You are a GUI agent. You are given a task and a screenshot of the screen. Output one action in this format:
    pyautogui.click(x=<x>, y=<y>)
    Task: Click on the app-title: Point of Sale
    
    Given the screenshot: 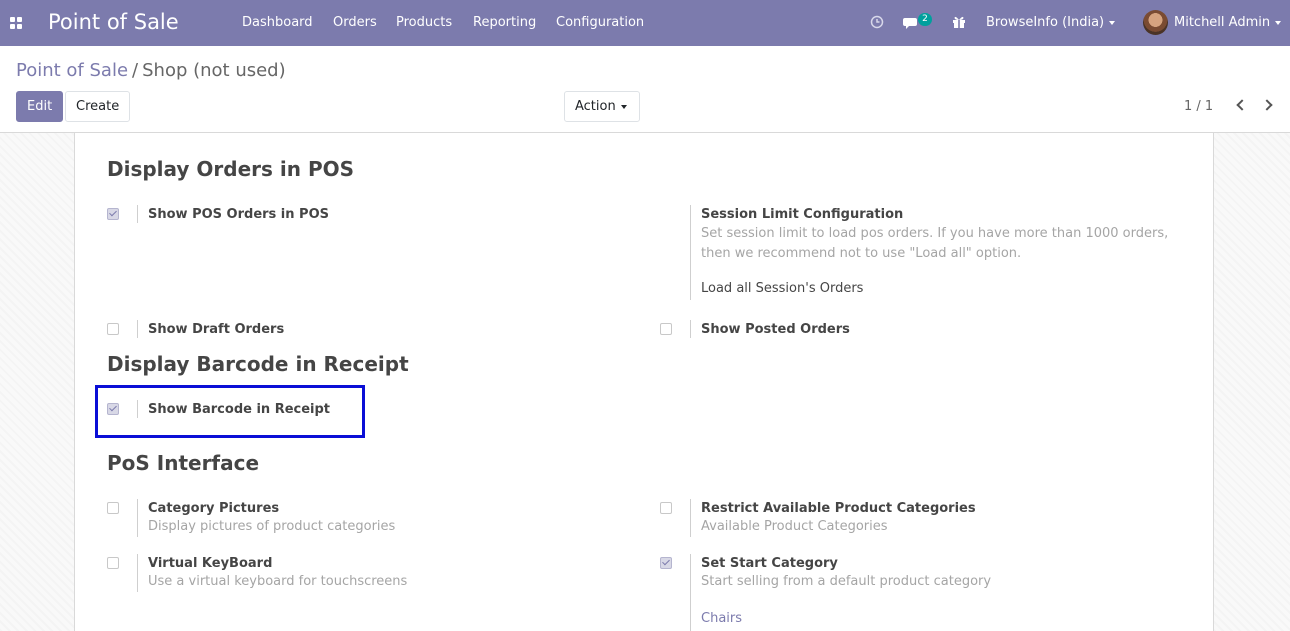 What is the action you would take?
    pyautogui.click(x=113, y=22)
    